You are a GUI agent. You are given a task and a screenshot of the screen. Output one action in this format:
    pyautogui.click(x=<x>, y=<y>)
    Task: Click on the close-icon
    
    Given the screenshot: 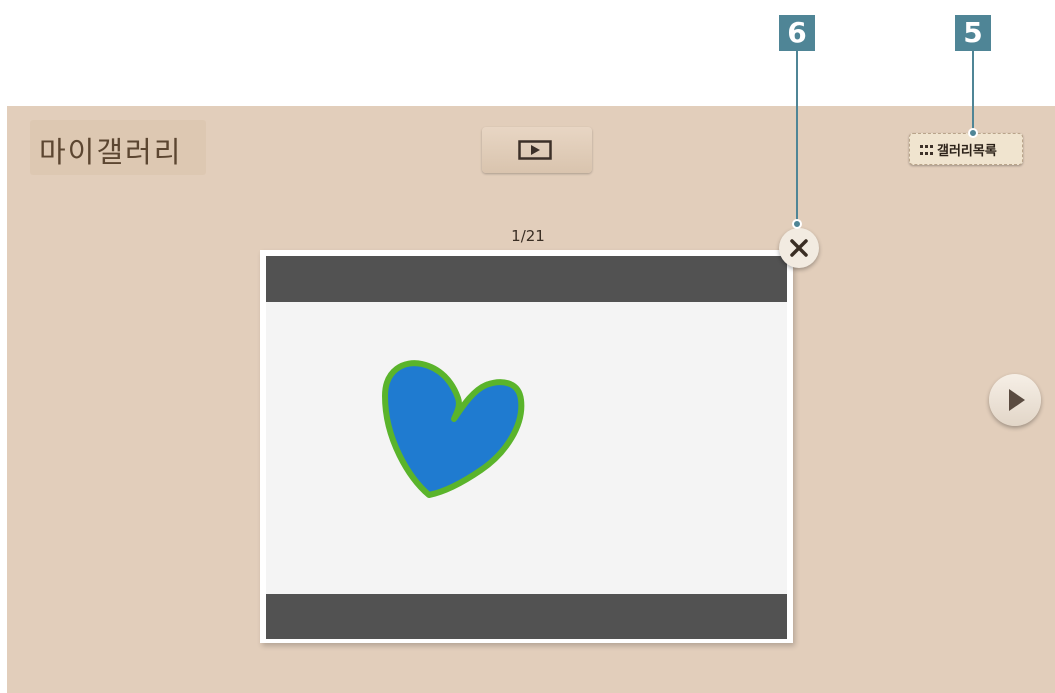 What is the action you would take?
    pyautogui.click(x=799, y=248)
    